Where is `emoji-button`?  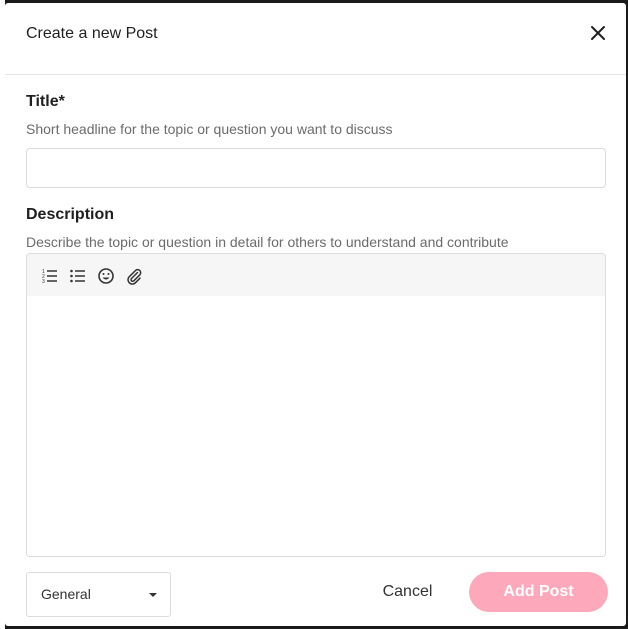 emoji-button is located at coordinates (106, 276).